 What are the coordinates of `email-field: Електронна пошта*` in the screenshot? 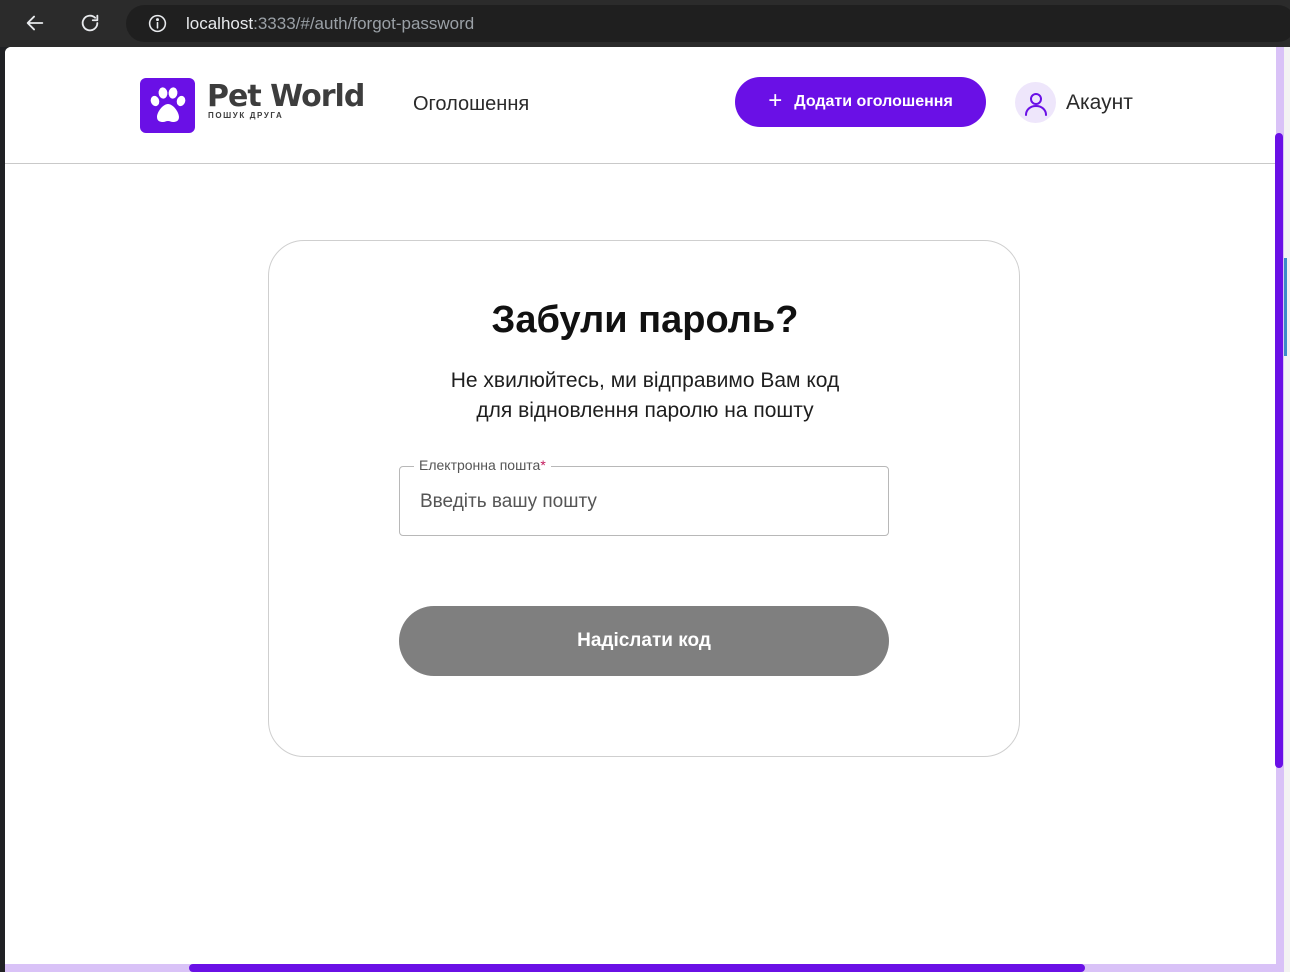 It's located at (644, 496).